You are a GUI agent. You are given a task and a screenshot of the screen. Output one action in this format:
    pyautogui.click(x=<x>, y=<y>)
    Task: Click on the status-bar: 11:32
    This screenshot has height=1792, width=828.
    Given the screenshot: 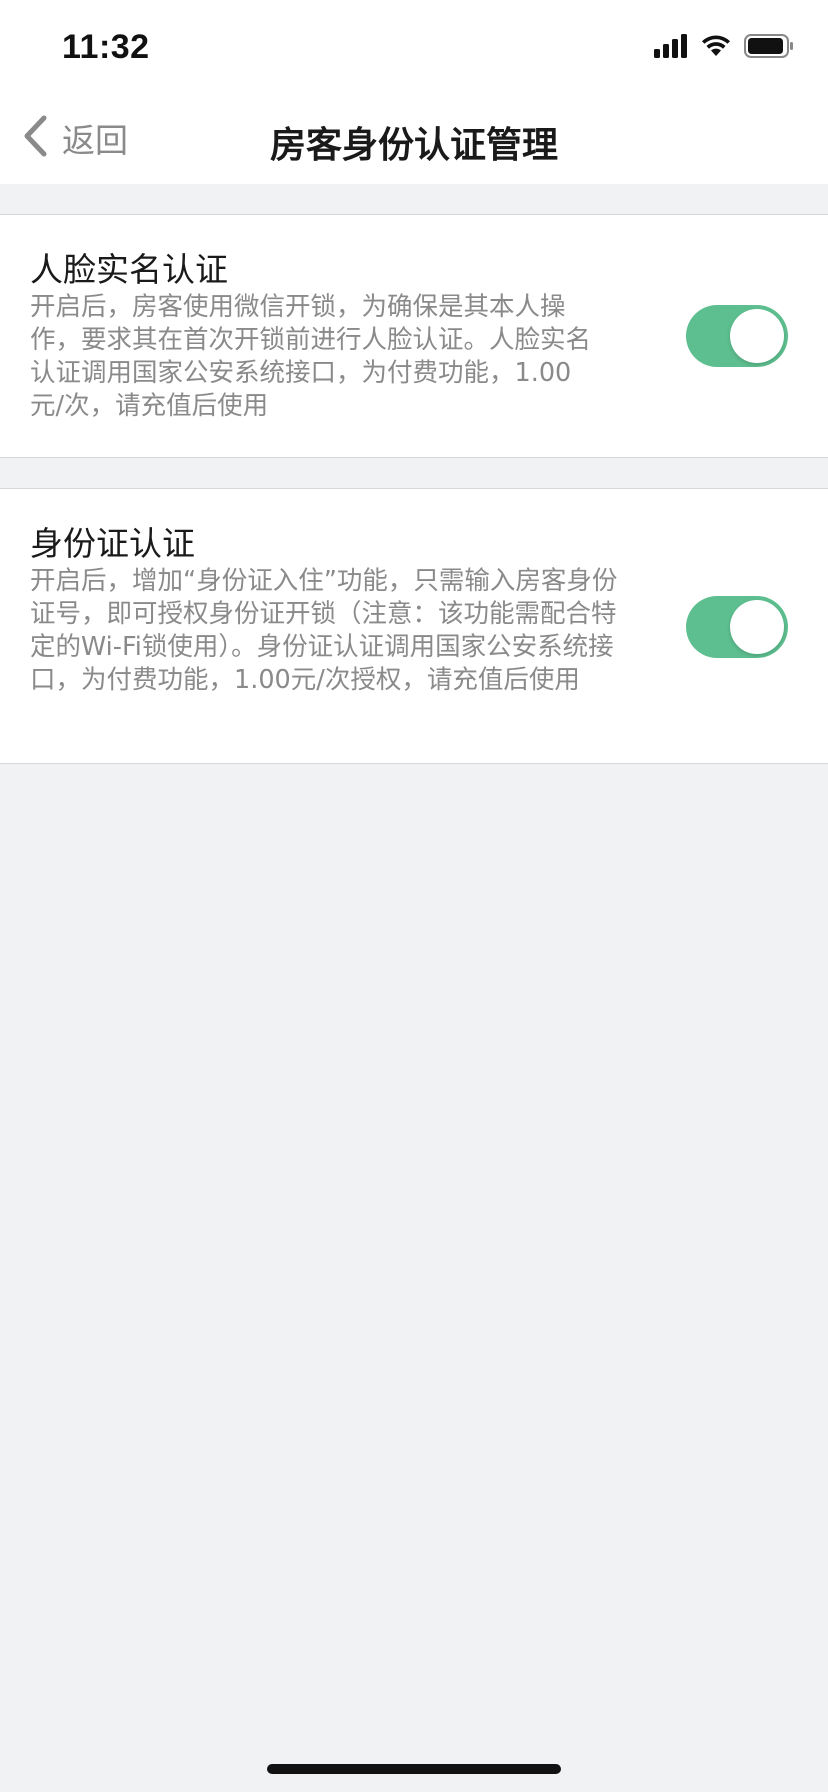 What is the action you would take?
    pyautogui.click(x=414, y=48)
    